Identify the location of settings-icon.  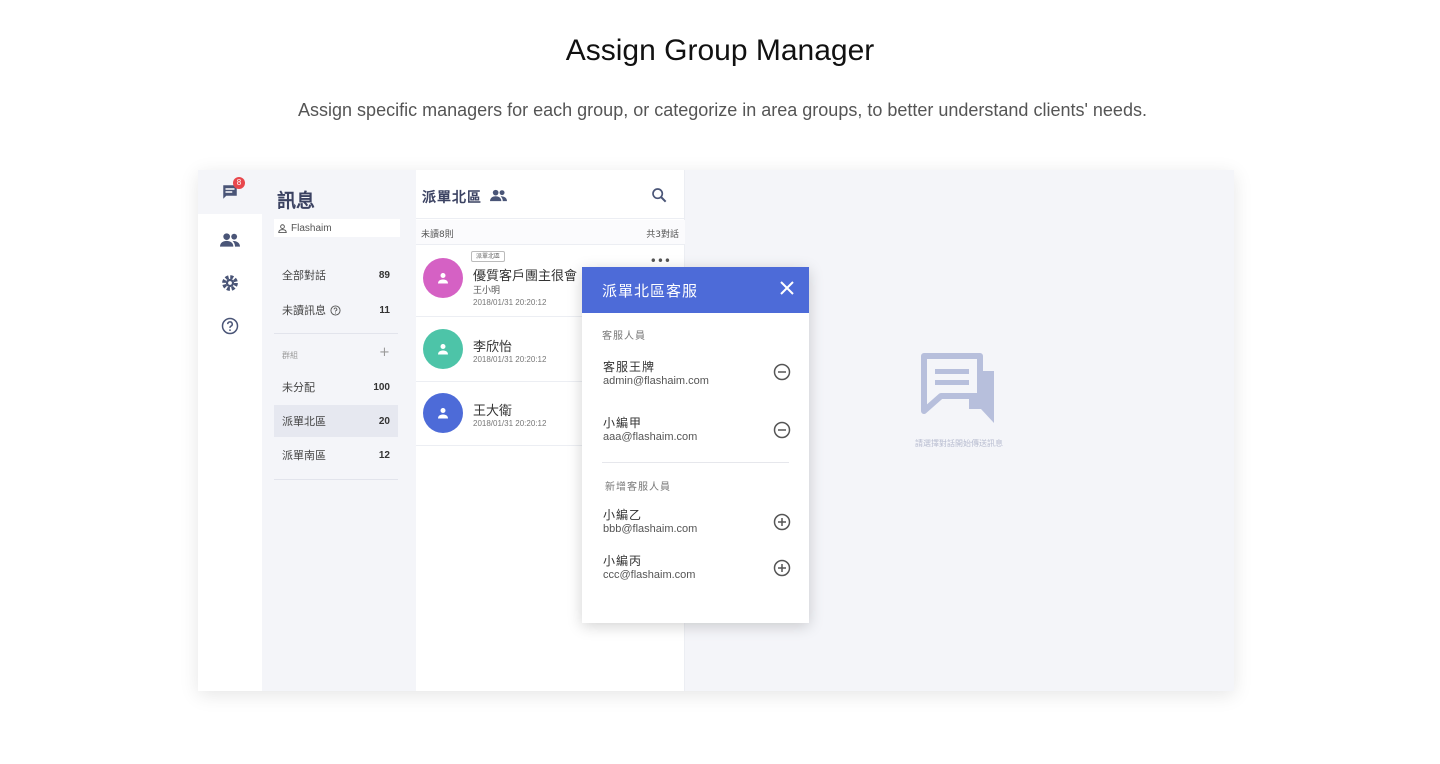
(230, 283).